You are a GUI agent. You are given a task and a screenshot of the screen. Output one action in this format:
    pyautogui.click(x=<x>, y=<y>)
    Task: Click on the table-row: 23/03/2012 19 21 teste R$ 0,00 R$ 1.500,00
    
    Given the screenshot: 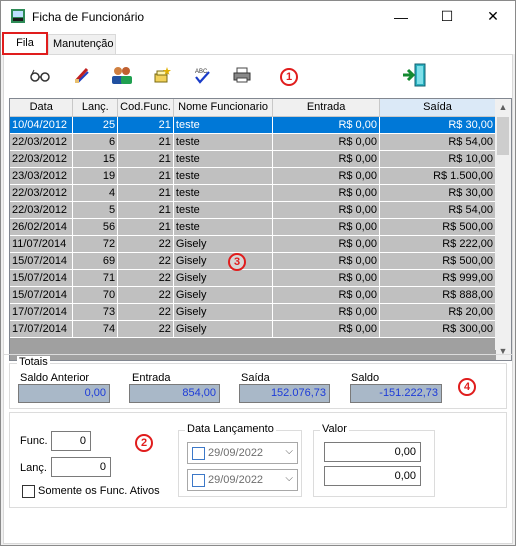 What is the action you would take?
    pyautogui.click(x=253, y=176)
    